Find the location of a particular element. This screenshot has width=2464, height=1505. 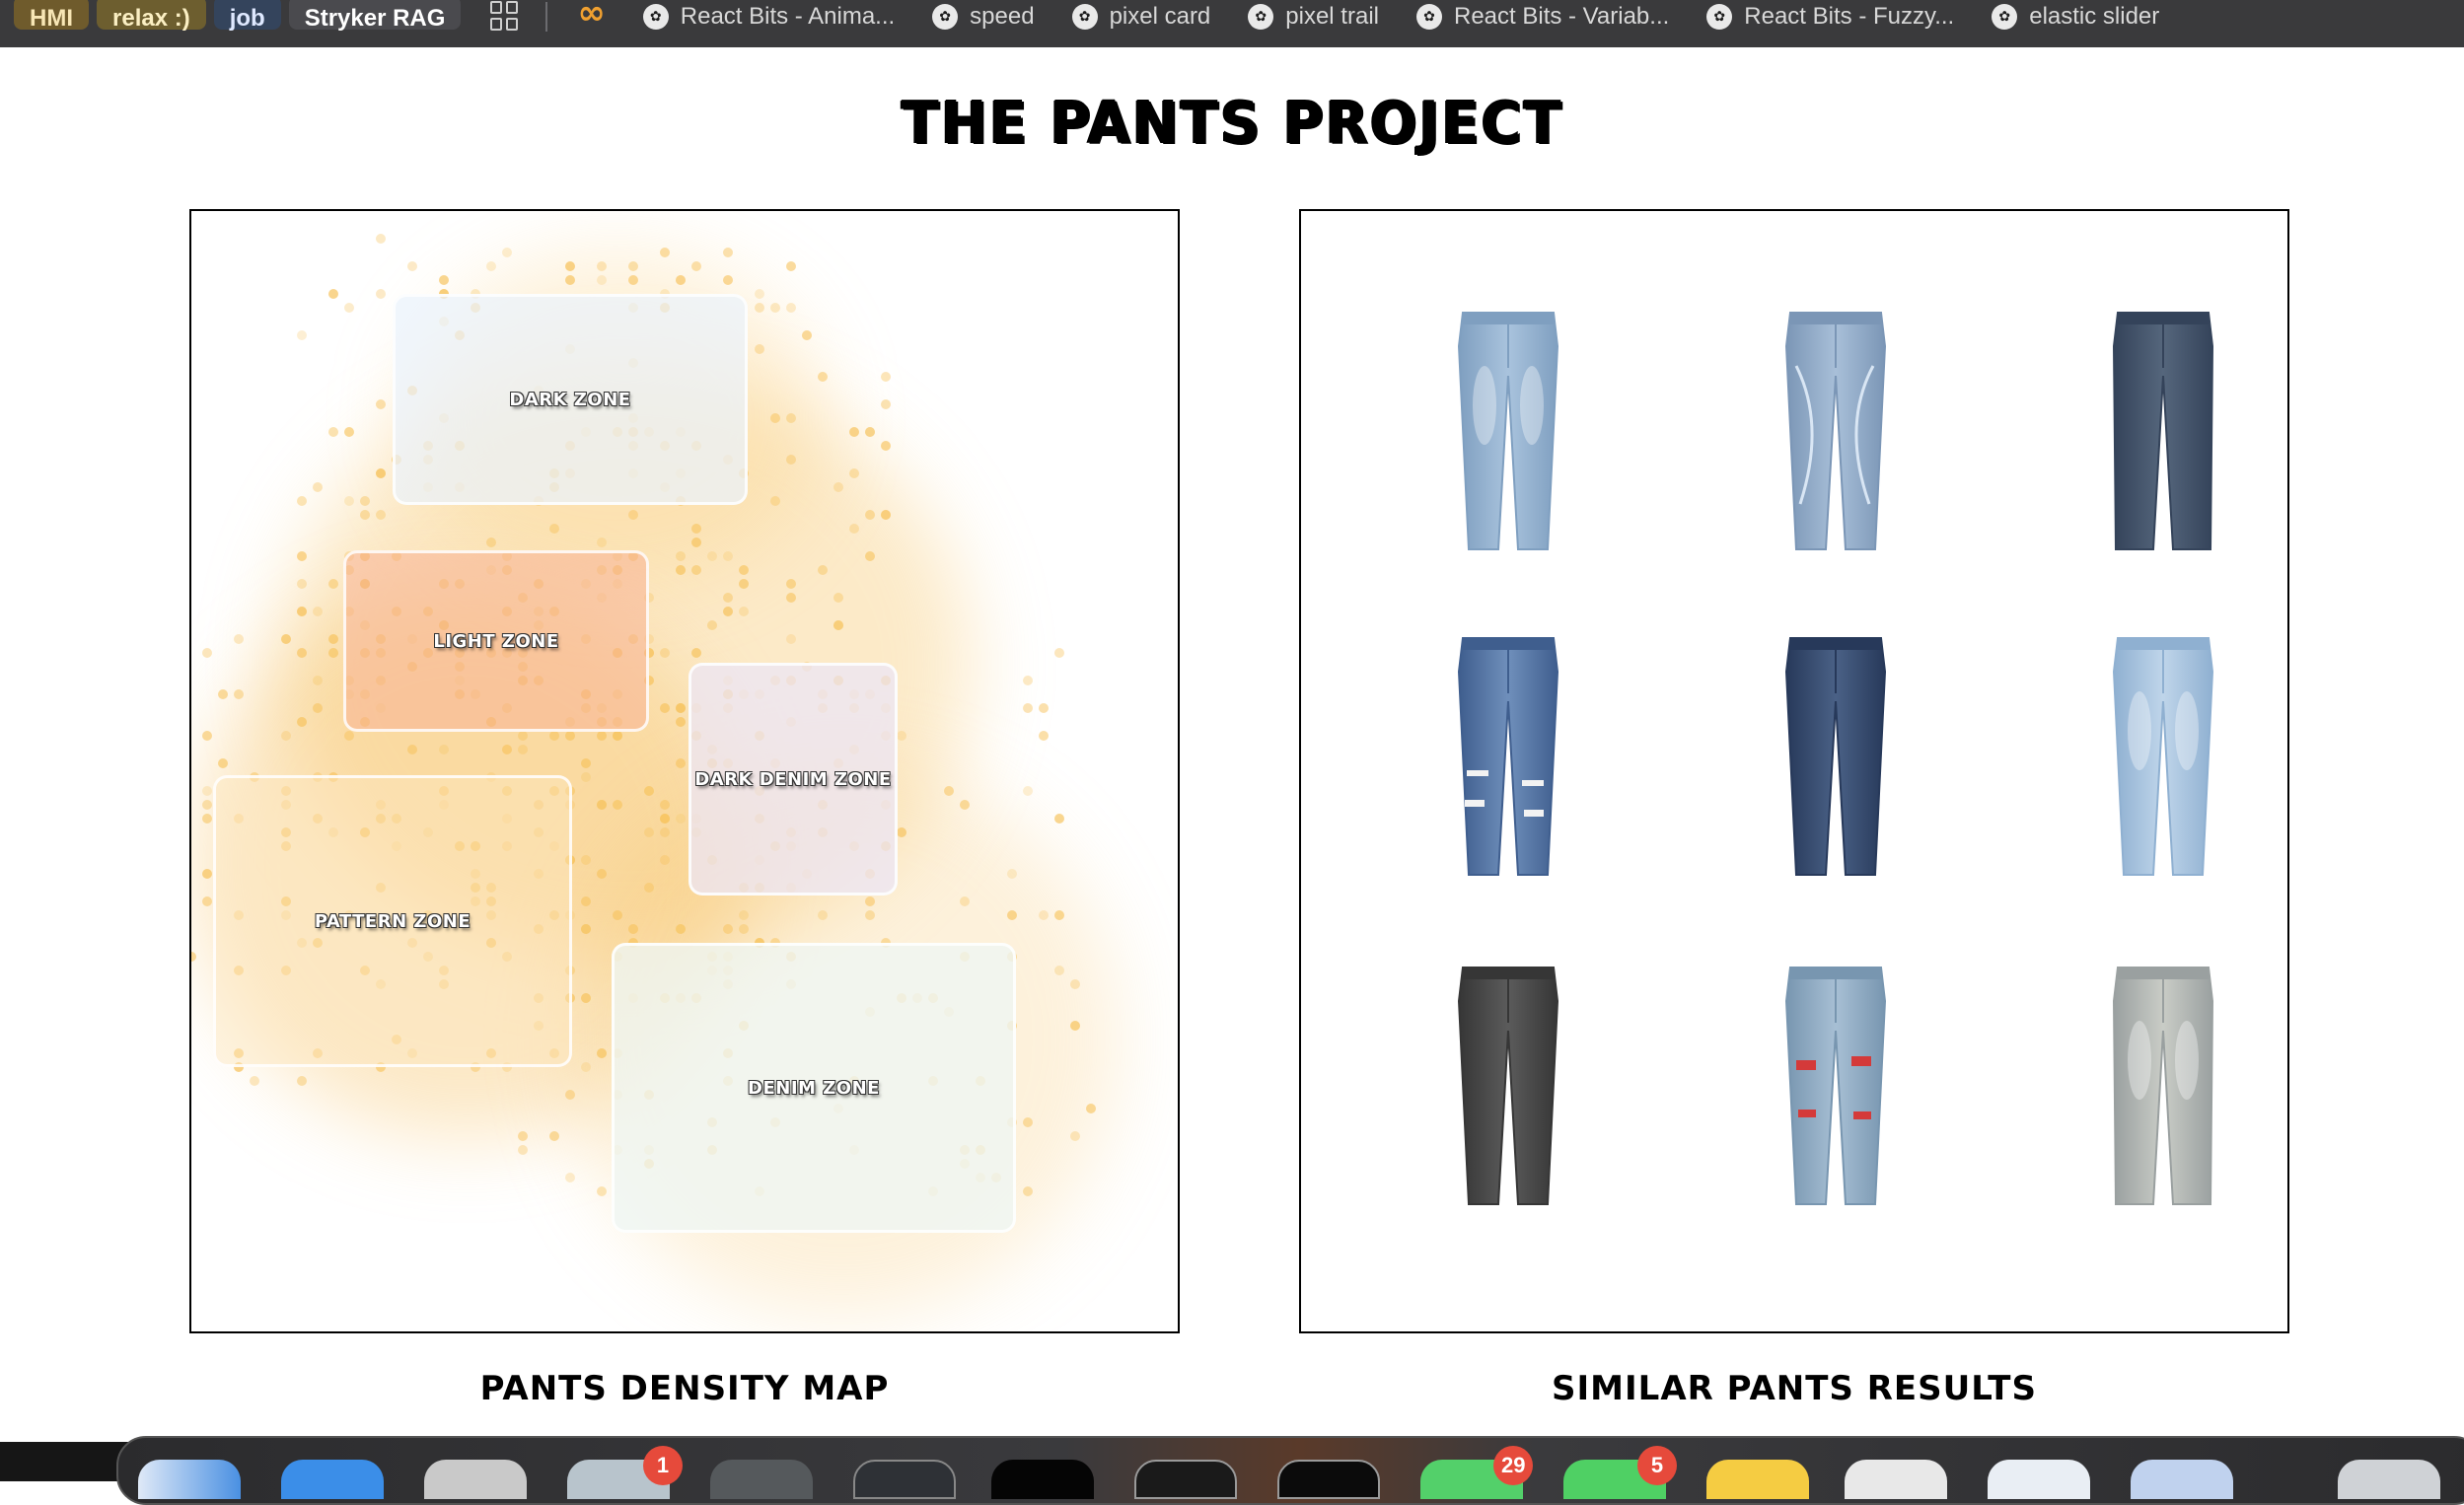

dock-app-notes-icon is located at coordinates (1757, 1479).